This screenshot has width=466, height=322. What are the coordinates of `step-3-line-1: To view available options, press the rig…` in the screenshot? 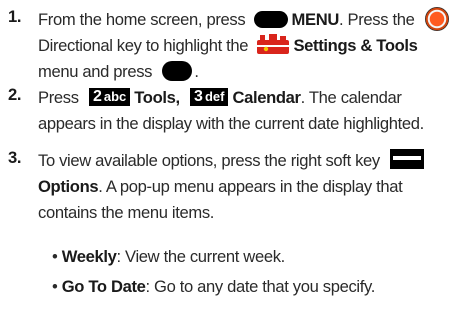 It's located at (231, 161).